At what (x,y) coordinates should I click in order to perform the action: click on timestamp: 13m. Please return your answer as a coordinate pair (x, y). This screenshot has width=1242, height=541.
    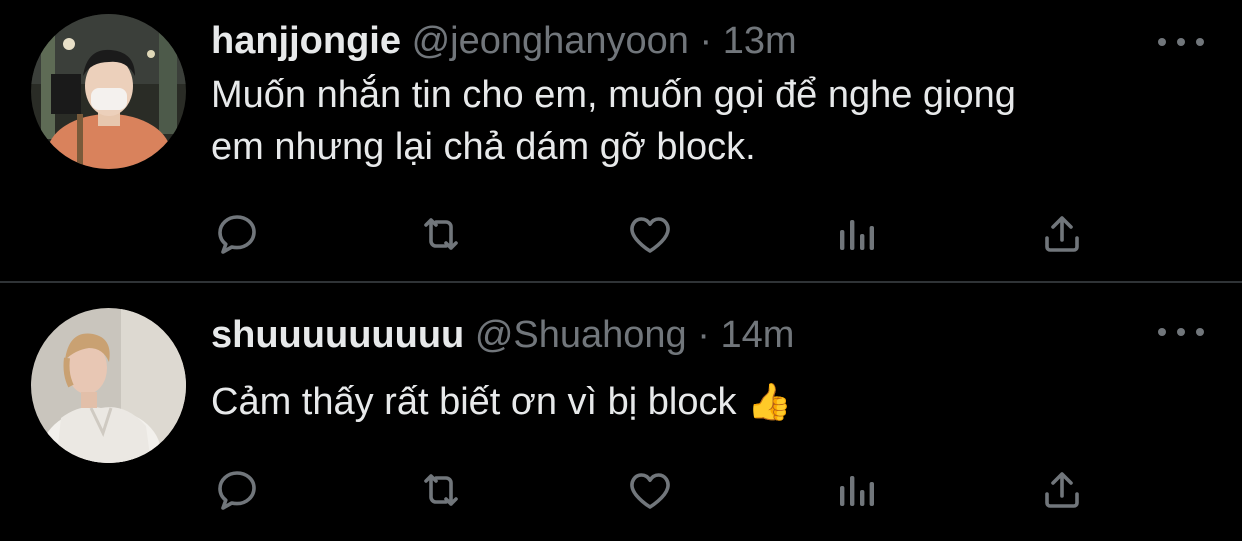
    Looking at the image, I should click on (760, 41).